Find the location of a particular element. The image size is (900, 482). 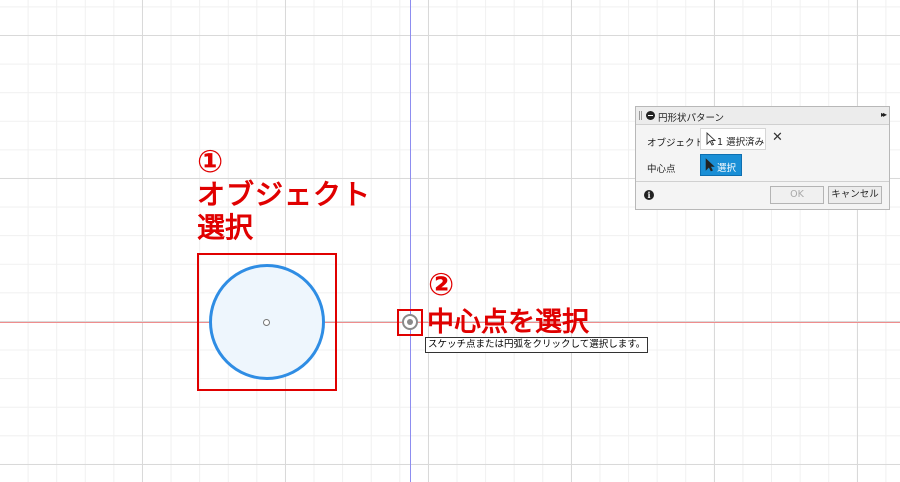

minus-circle-icon is located at coordinates (650, 115).